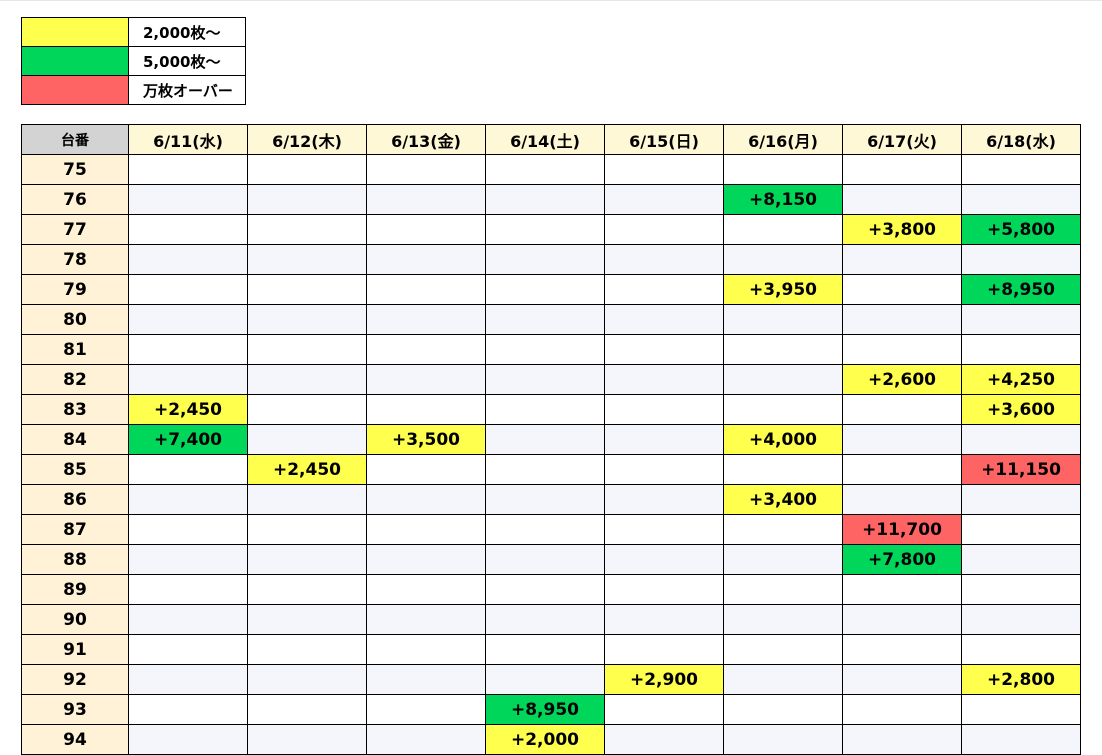  What do you see at coordinates (551, 319) in the screenshot?
I see `table-row: 80` at bounding box center [551, 319].